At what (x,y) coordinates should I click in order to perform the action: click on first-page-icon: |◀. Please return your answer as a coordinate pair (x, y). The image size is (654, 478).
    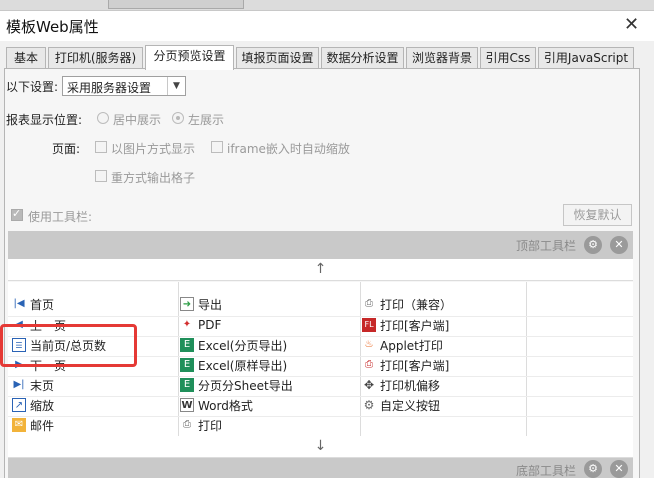
    Looking at the image, I should click on (19, 303).